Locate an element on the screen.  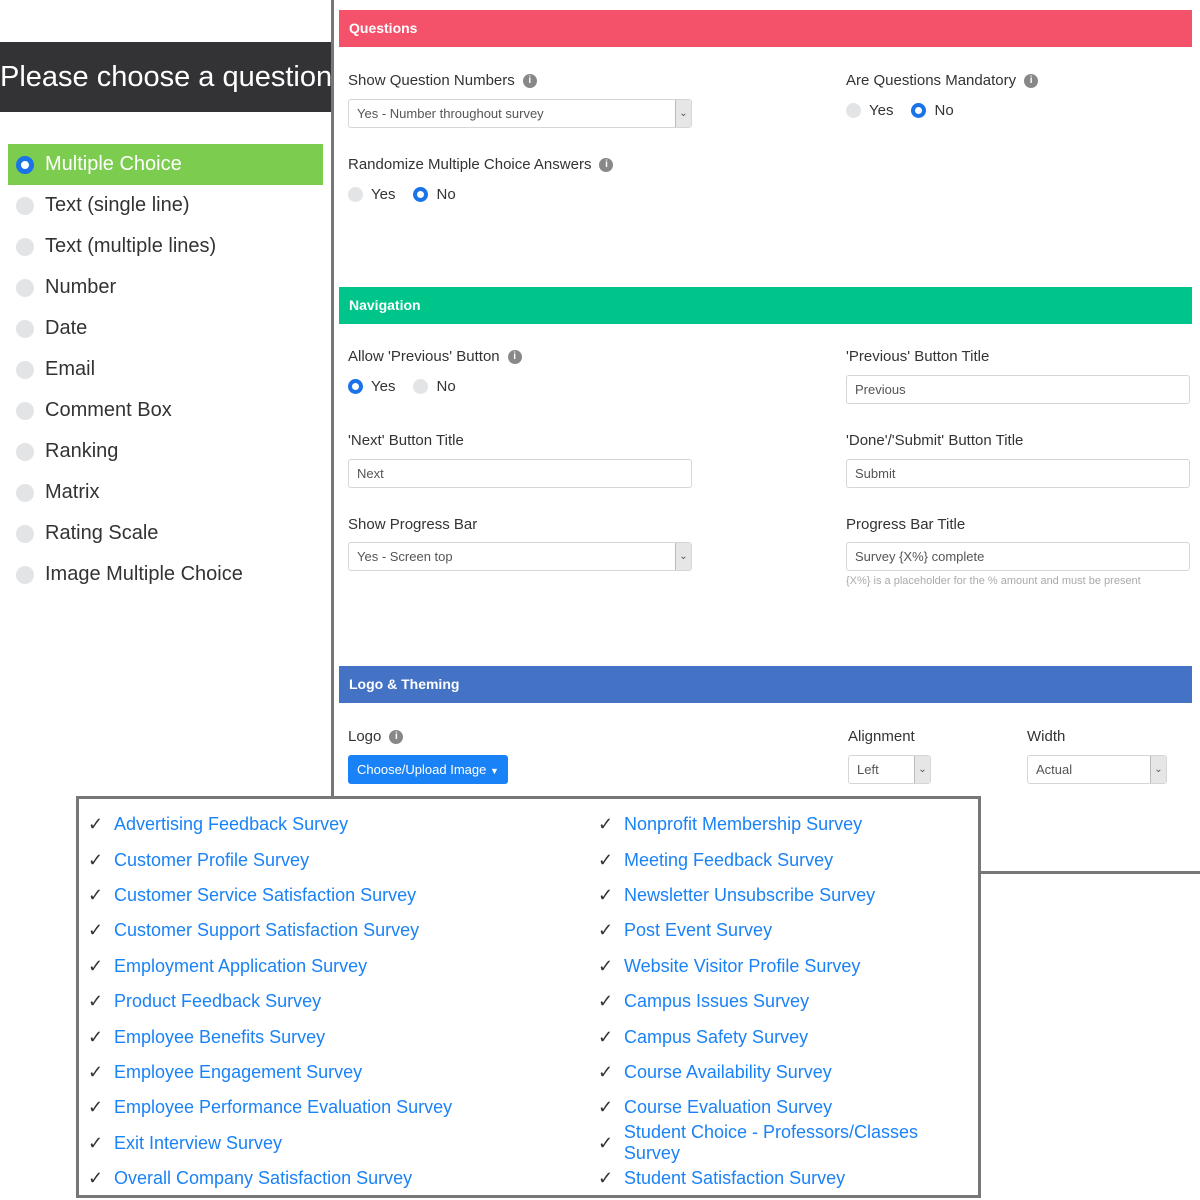
template-name: Student Satisfaction Survey is located at coordinates (735, 1178).